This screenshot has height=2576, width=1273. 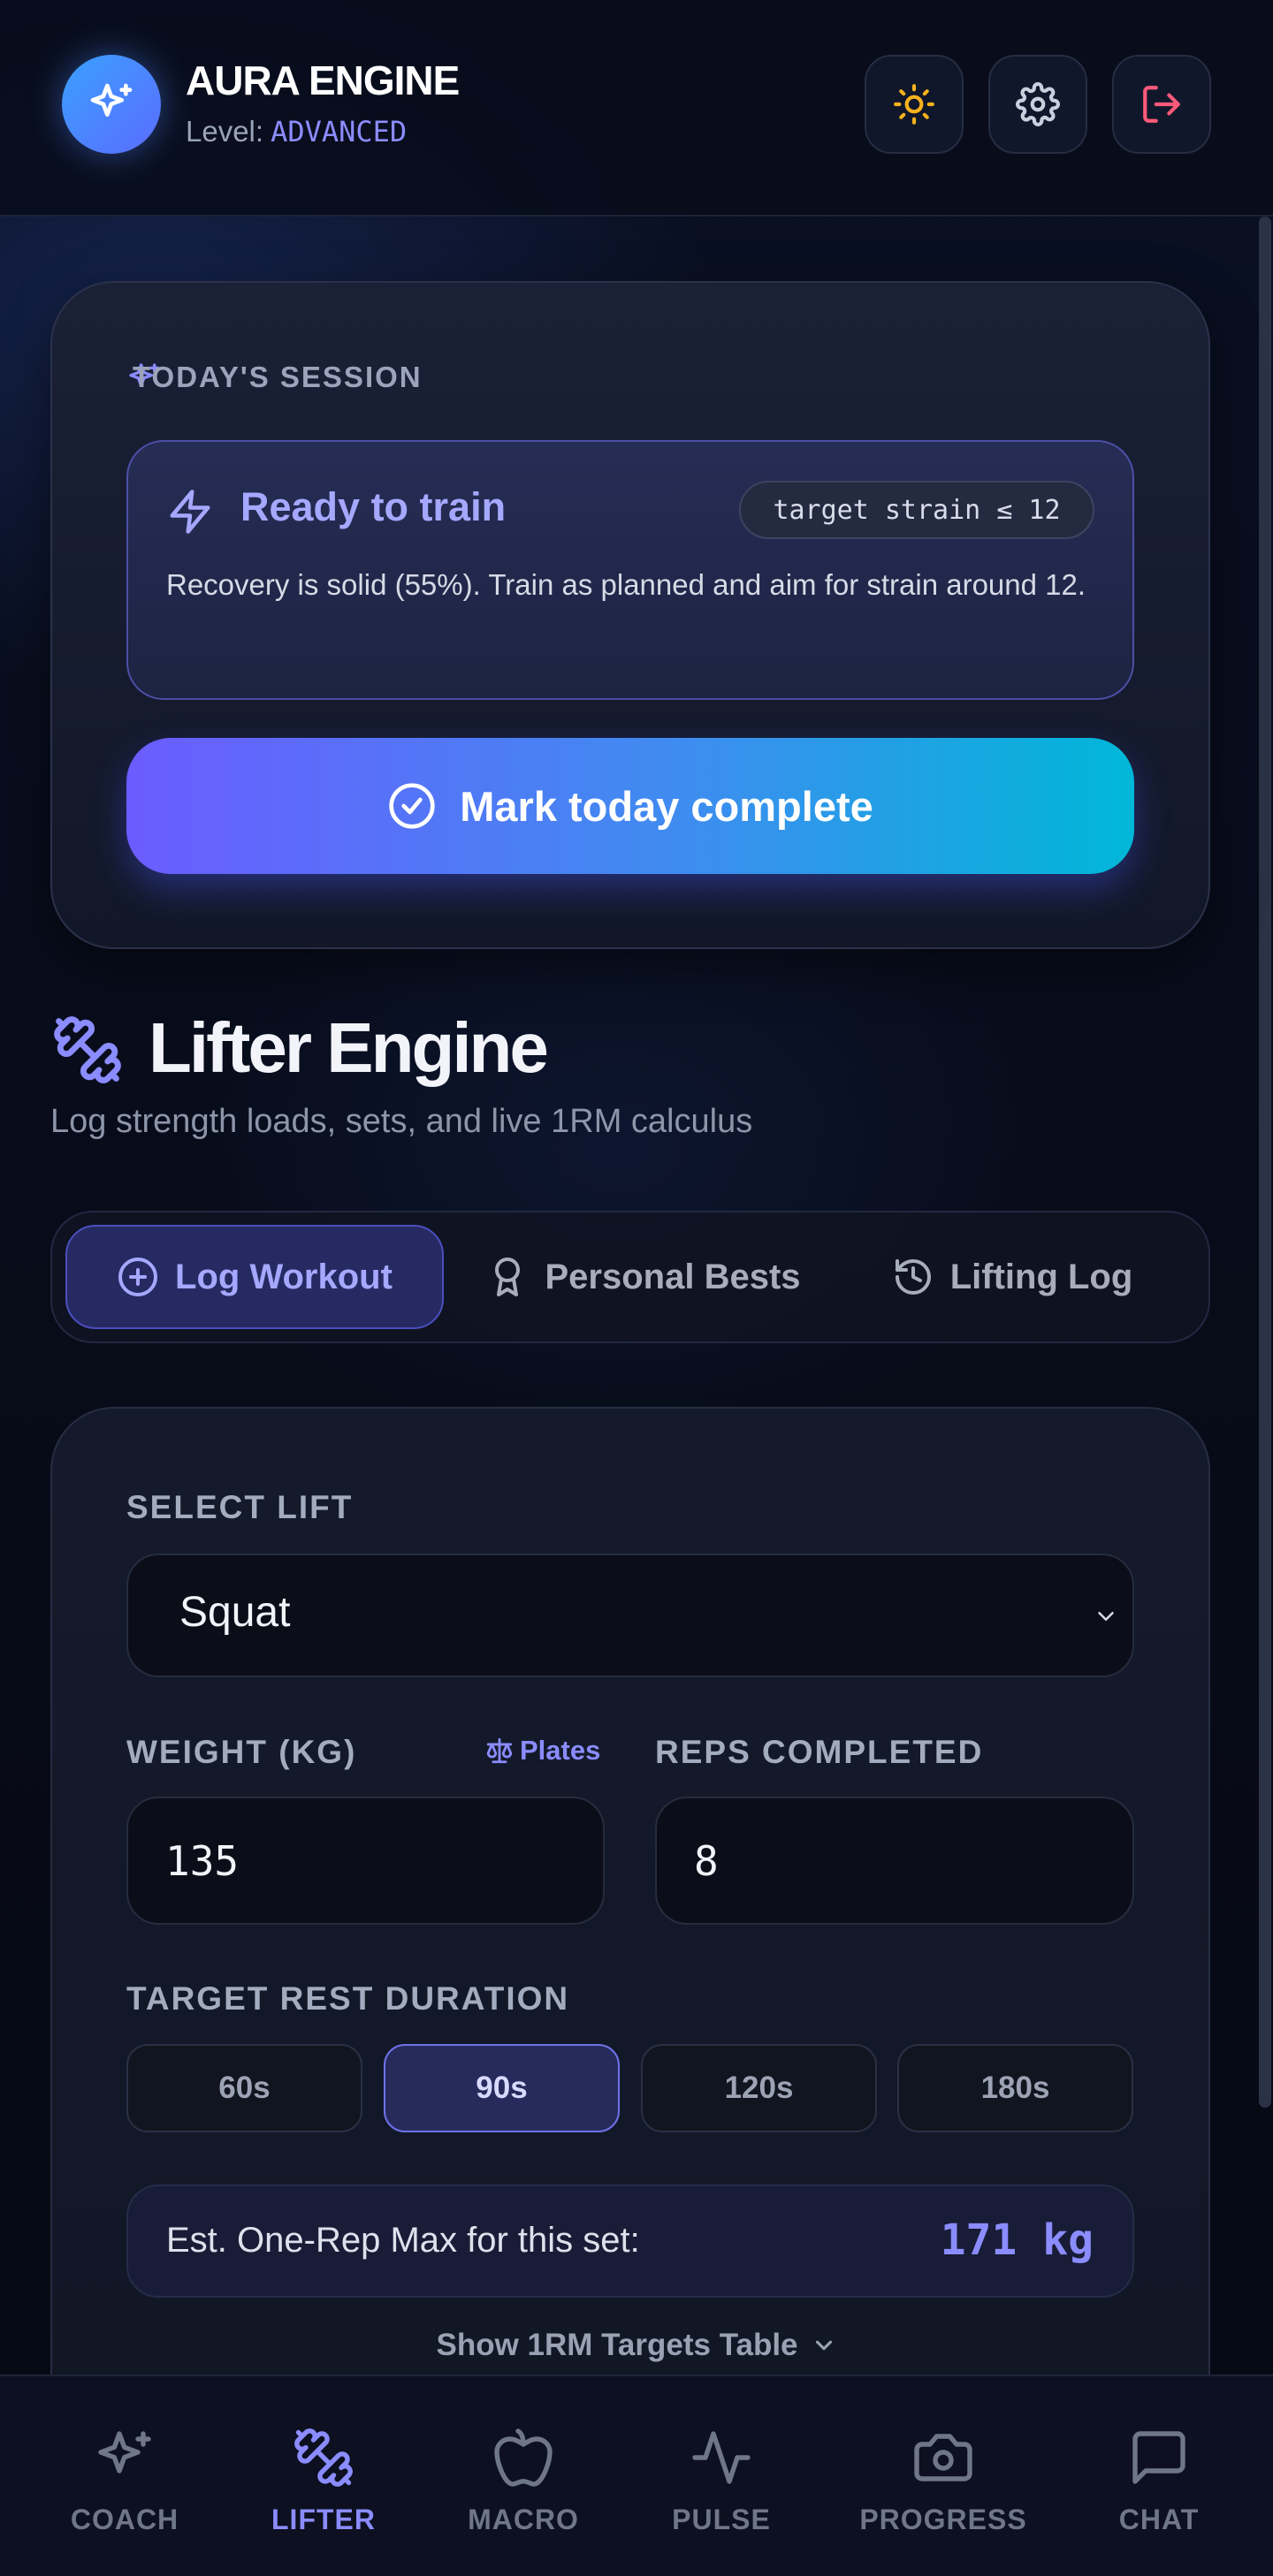 I want to click on lightning-icon, so click(x=190, y=512).